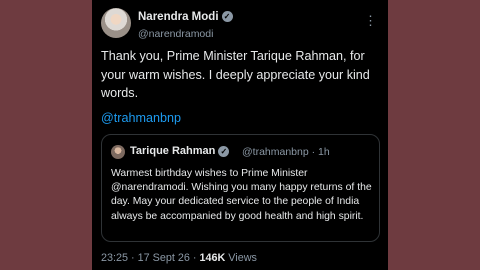 This screenshot has height=270, width=480. Describe the element at coordinates (242, 258) in the screenshot. I see `views-label: Views` at that location.